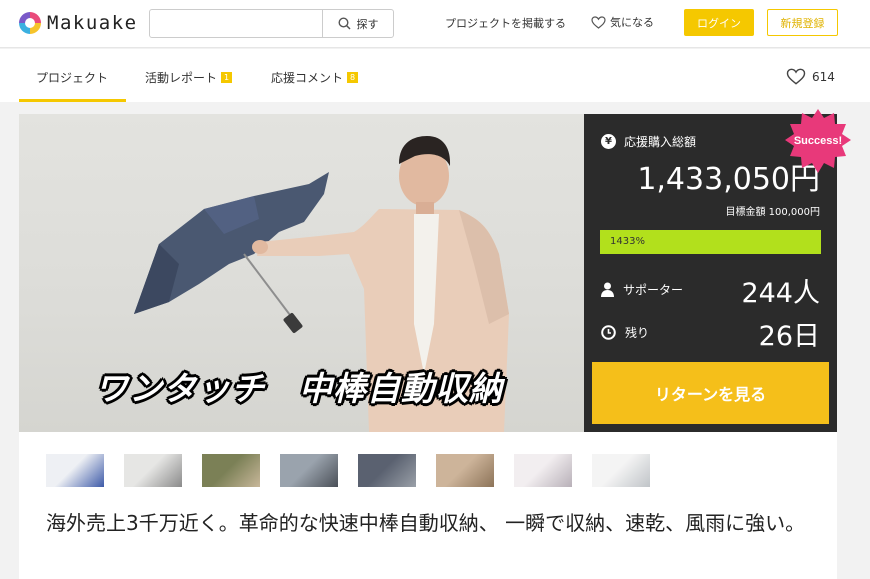  Describe the element at coordinates (299, 388) in the screenshot. I see `hero-caption: ワンタッチ 中棒自動収納` at that location.